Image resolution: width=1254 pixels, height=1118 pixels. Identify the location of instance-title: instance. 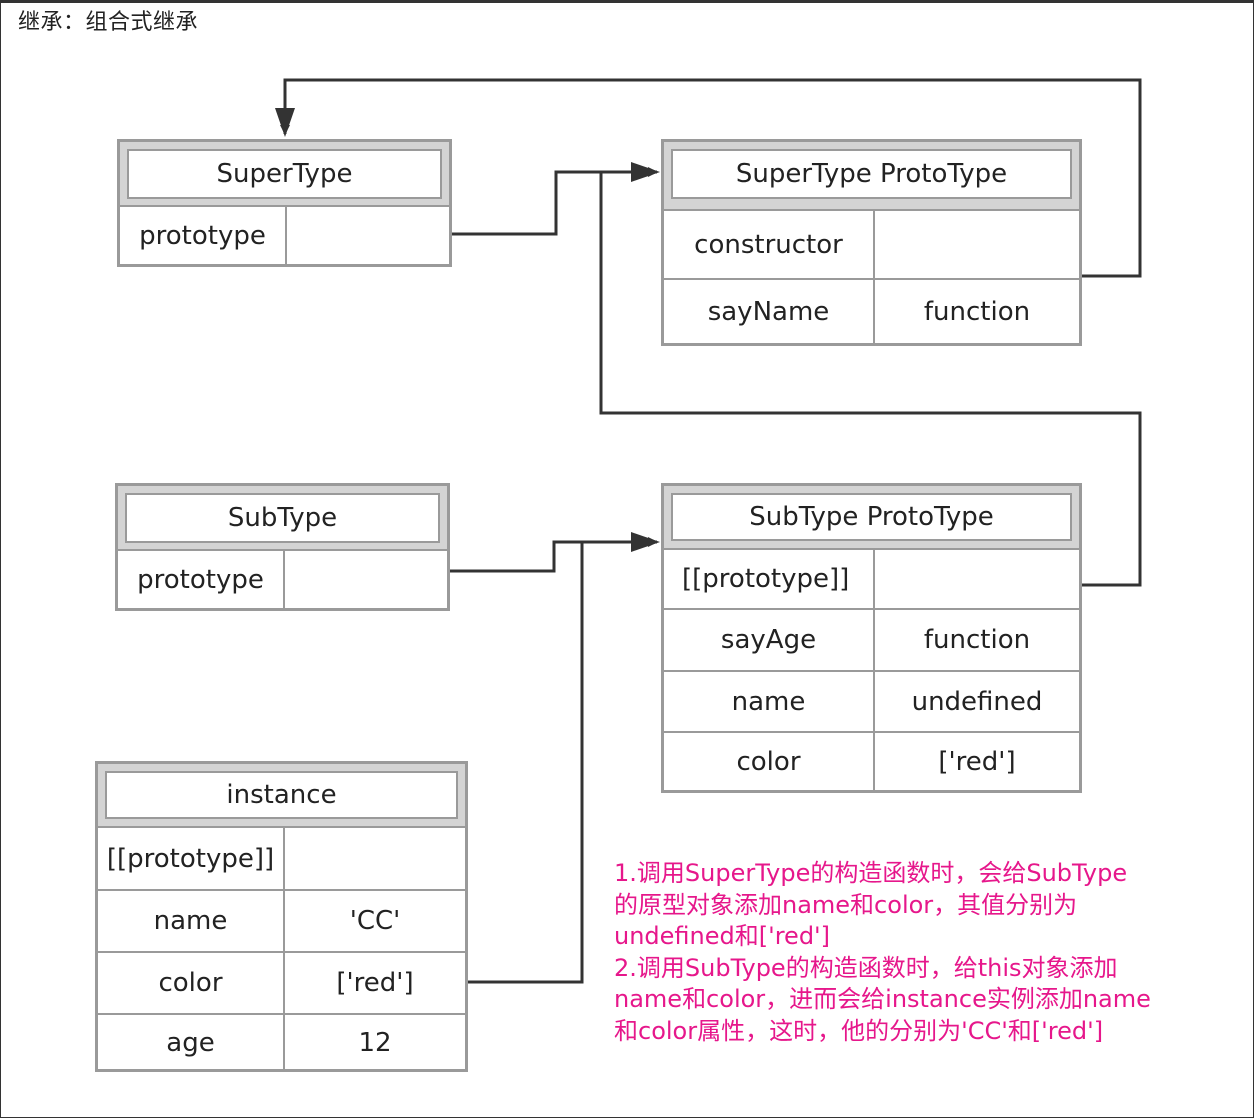
(281, 795).